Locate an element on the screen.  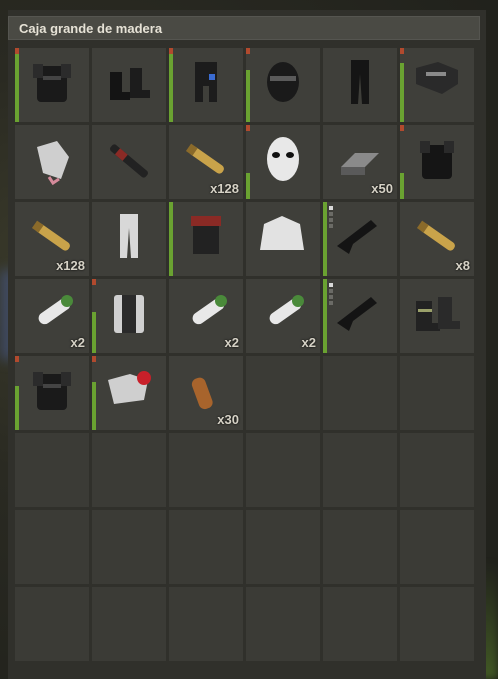
container-title: Caja grande de madera is located at coordinates (91, 28).